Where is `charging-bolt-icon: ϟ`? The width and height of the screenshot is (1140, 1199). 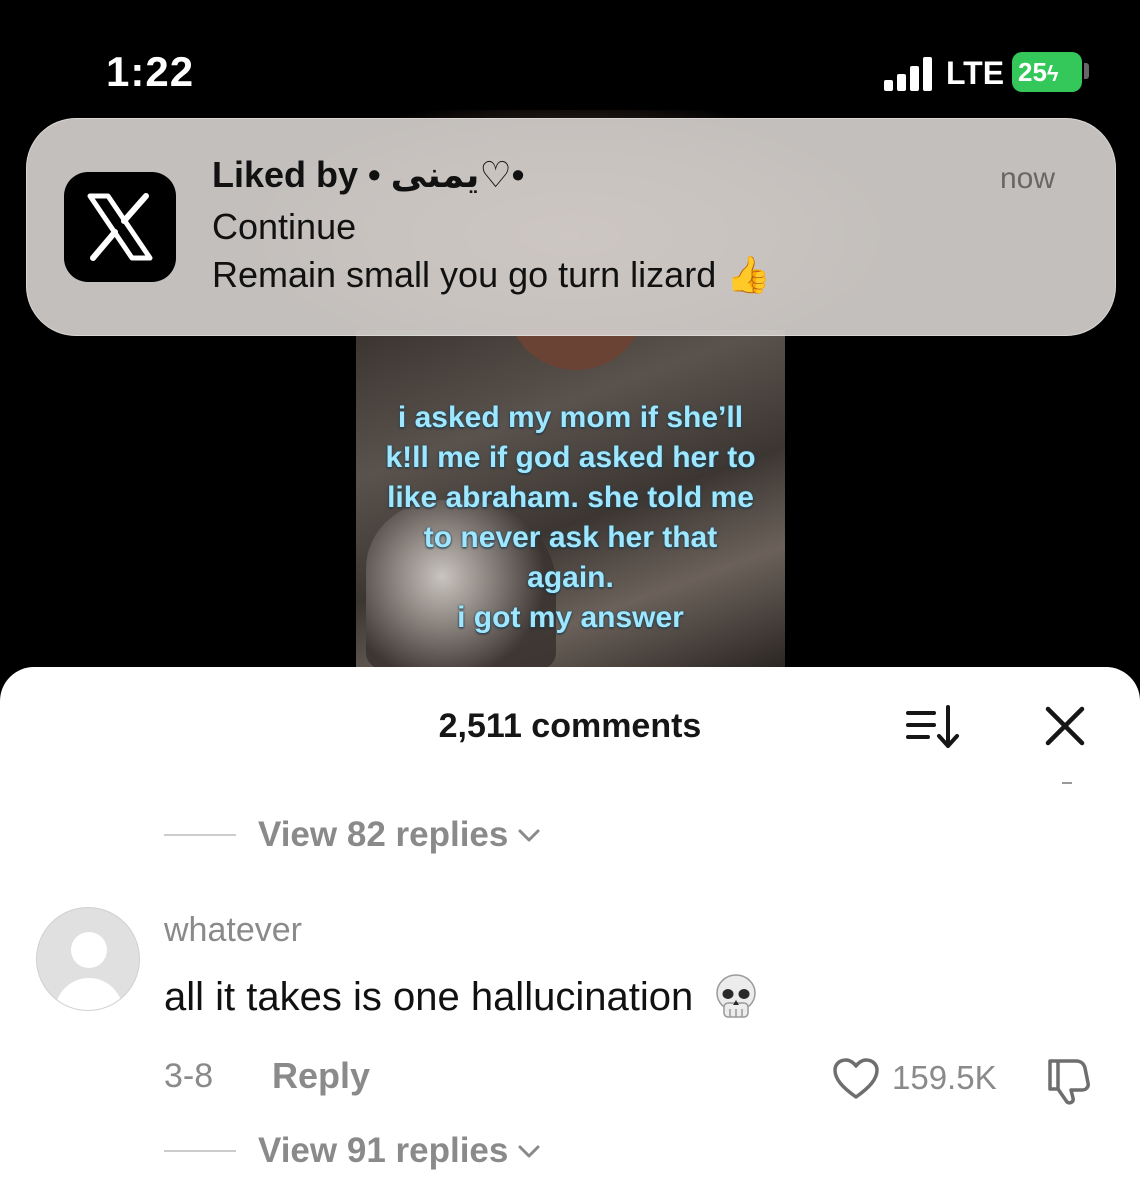
charging-bolt-icon: ϟ is located at coordinates (1052, 73).